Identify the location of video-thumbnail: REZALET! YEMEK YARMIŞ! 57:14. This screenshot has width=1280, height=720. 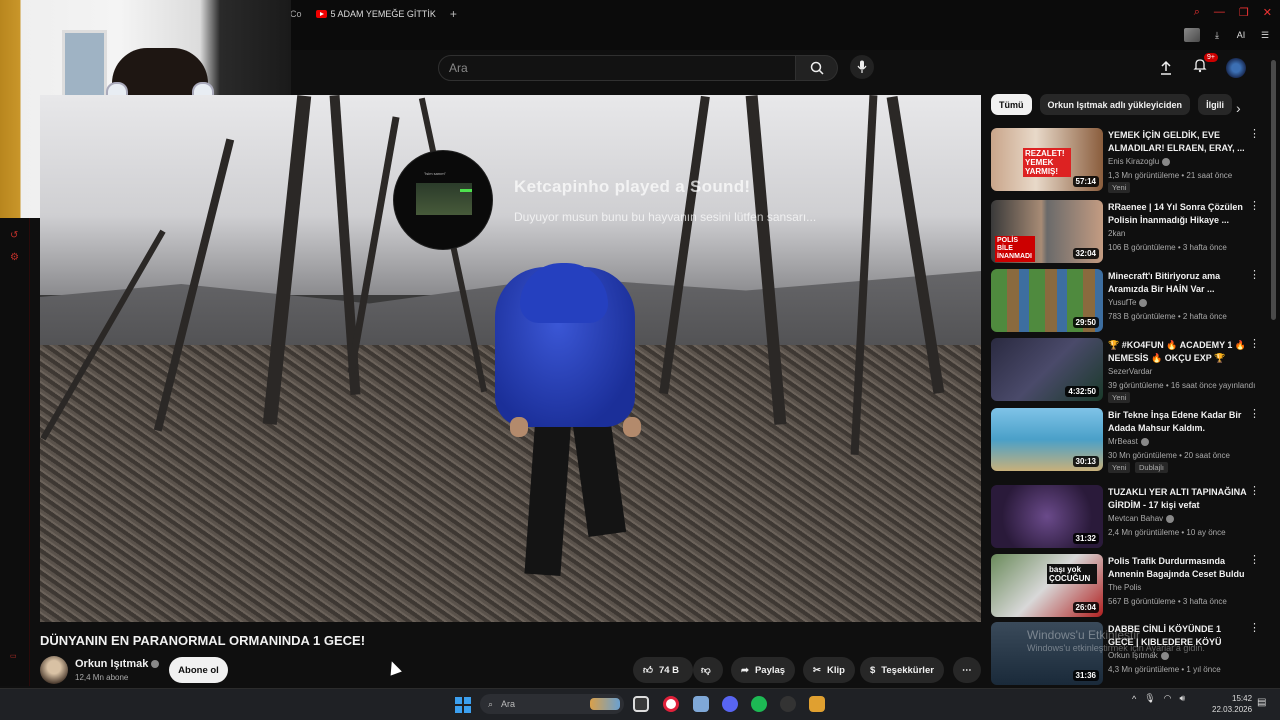
(1047, 159).